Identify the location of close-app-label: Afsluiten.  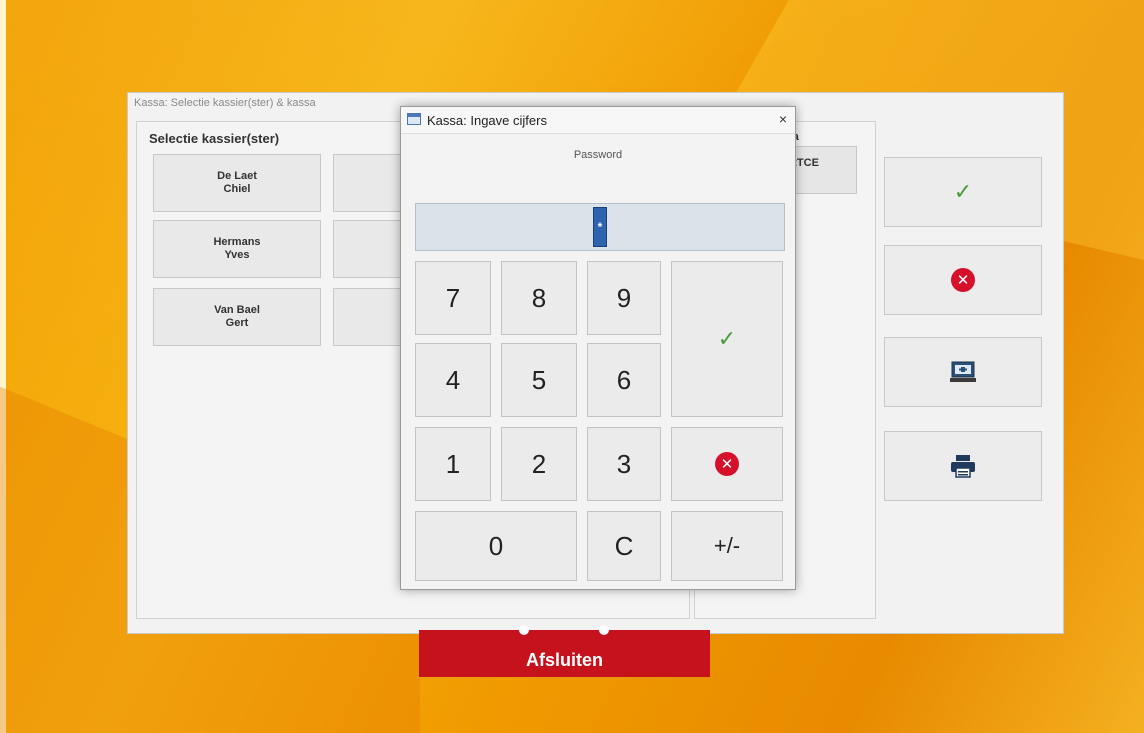
(564, 660).